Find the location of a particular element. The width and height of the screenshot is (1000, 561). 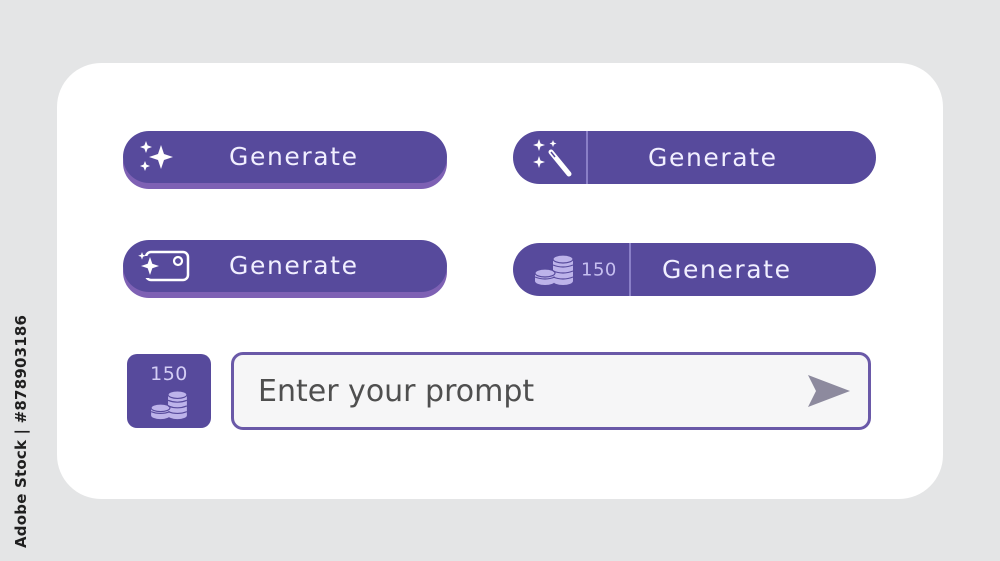

prompt-input-box is located at coordinates (551, 391).